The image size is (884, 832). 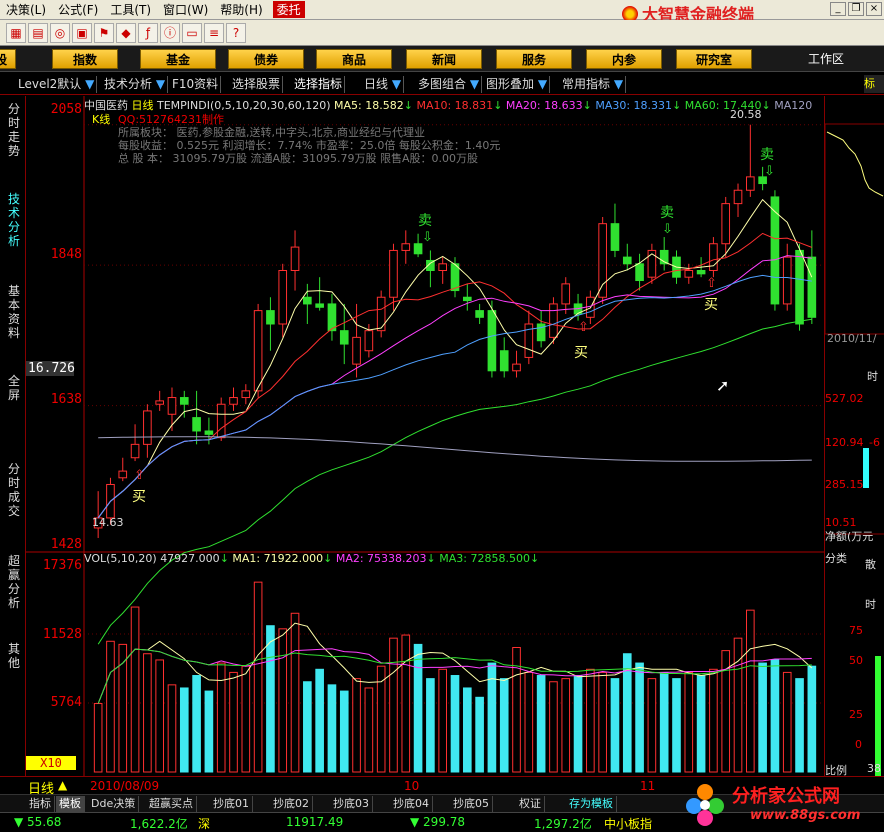 What do you see at coordinates (14, 656) in the screenshot?
I see `tab-other: 其他` at bounding box center [14, 656].